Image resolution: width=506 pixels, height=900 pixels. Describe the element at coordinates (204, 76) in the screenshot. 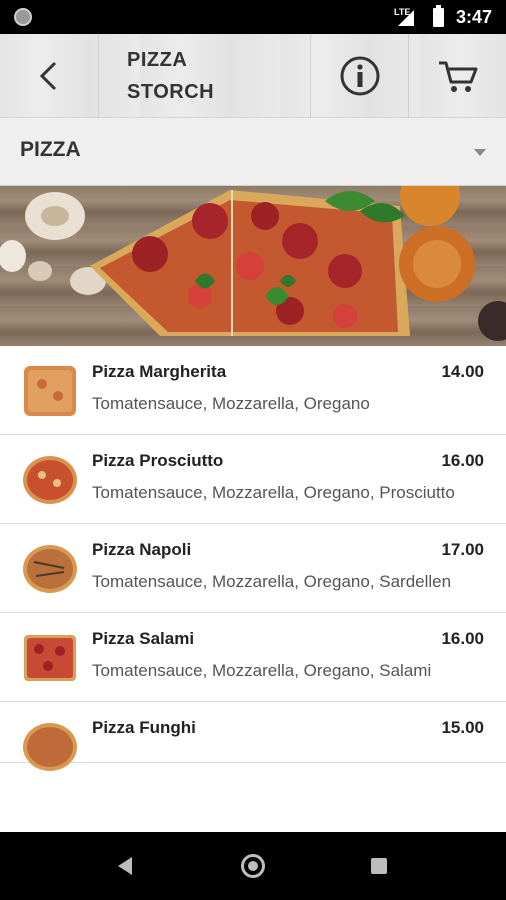

I see `restaurant-title: PIZZA STORCH` at that location.